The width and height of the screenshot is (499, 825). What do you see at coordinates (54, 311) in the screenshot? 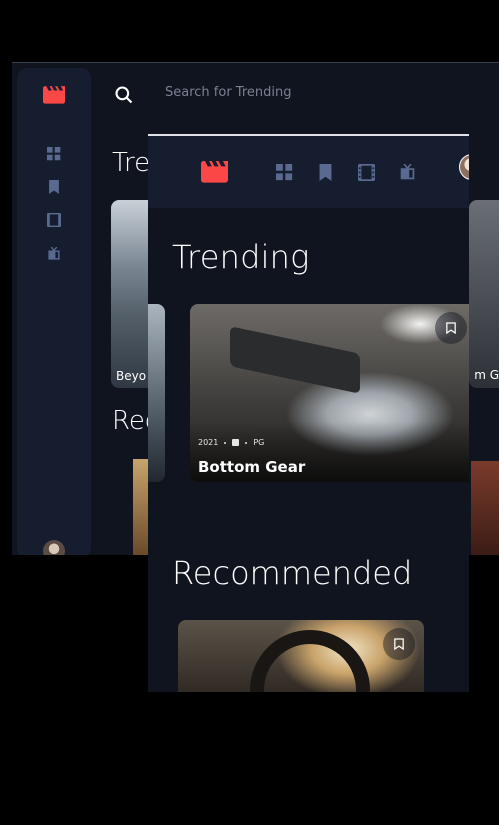
I see `sidebar` at bounding box center [54, 311].